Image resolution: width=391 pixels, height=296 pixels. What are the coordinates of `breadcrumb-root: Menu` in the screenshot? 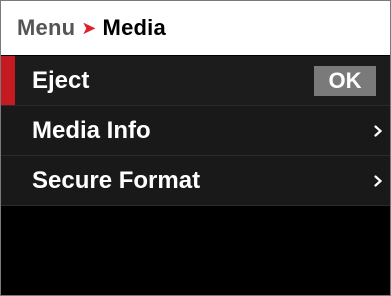 It's located at (46, 28).